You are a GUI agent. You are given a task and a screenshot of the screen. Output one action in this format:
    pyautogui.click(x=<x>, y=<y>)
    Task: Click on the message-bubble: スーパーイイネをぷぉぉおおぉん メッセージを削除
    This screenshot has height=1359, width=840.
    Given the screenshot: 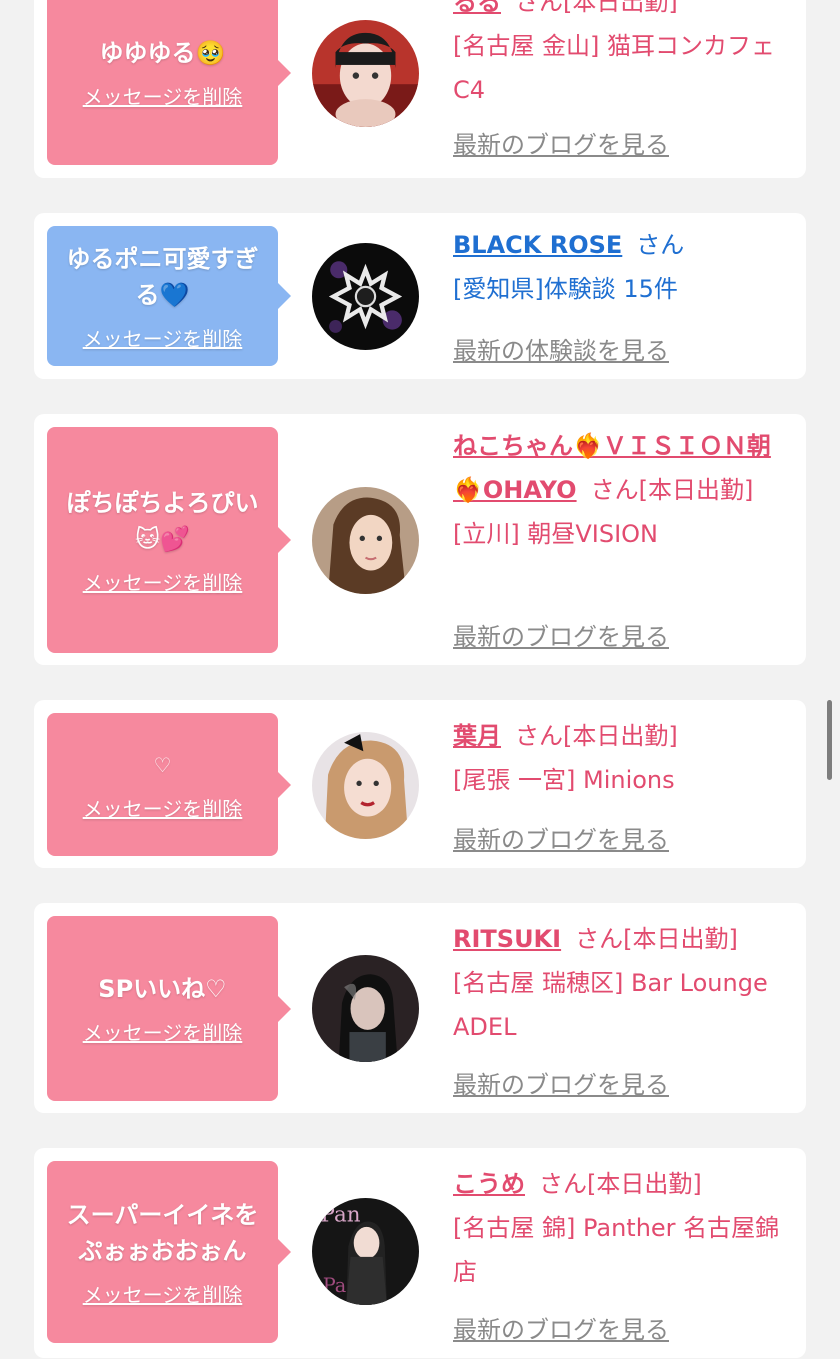 What is the action you would take?
    pyautogui.click(x=169, y=1252)
    